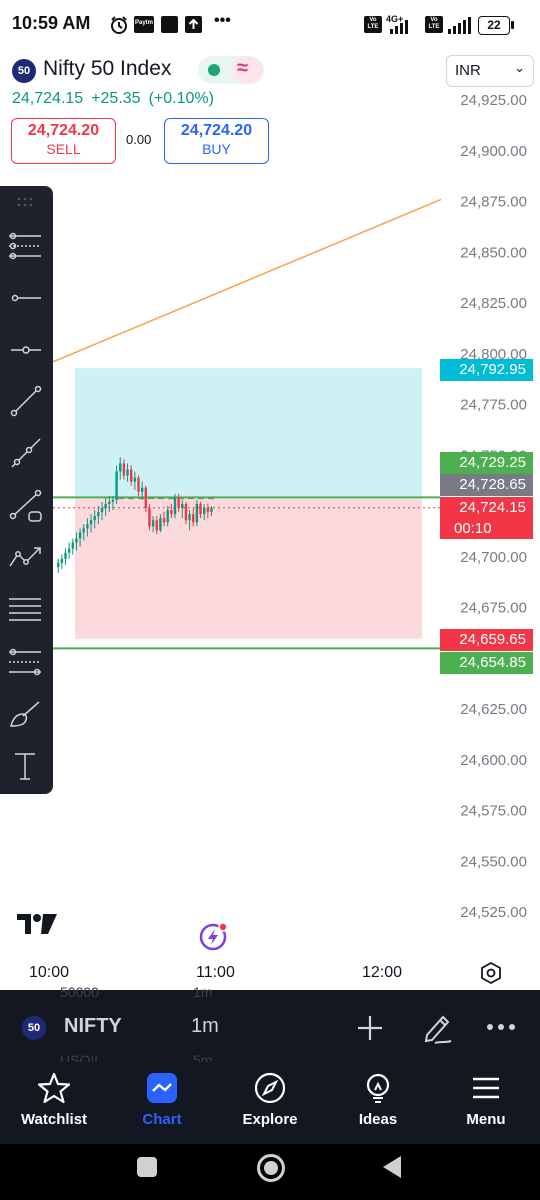 This screenshot has width=540, height=1200. Describe the element at coordinates (493, 861) in the screenshot. I see `price-axis-label: 24,550.00` at that location.